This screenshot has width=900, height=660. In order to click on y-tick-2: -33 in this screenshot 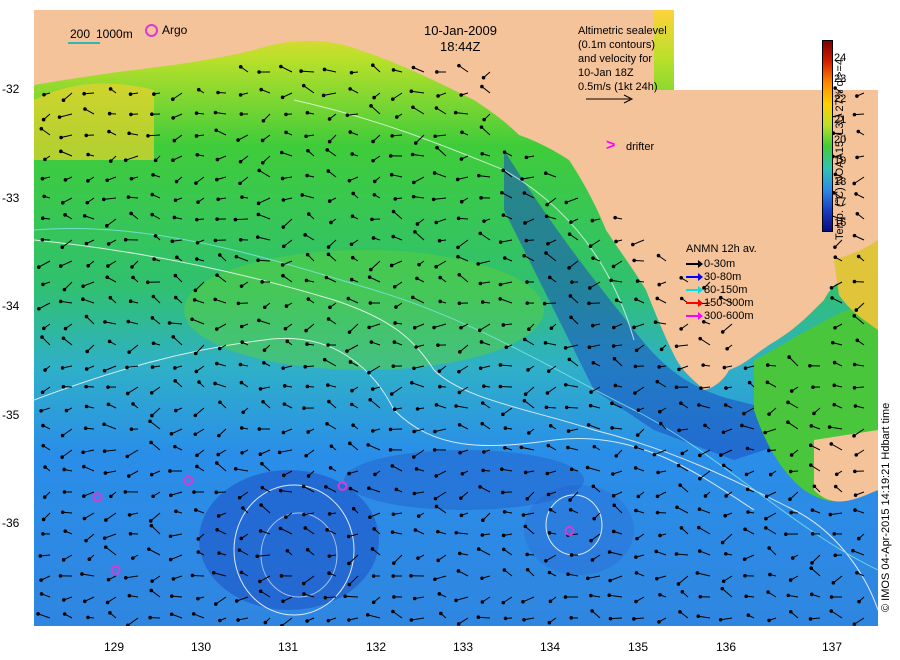, I will do `click(11, 198)`.